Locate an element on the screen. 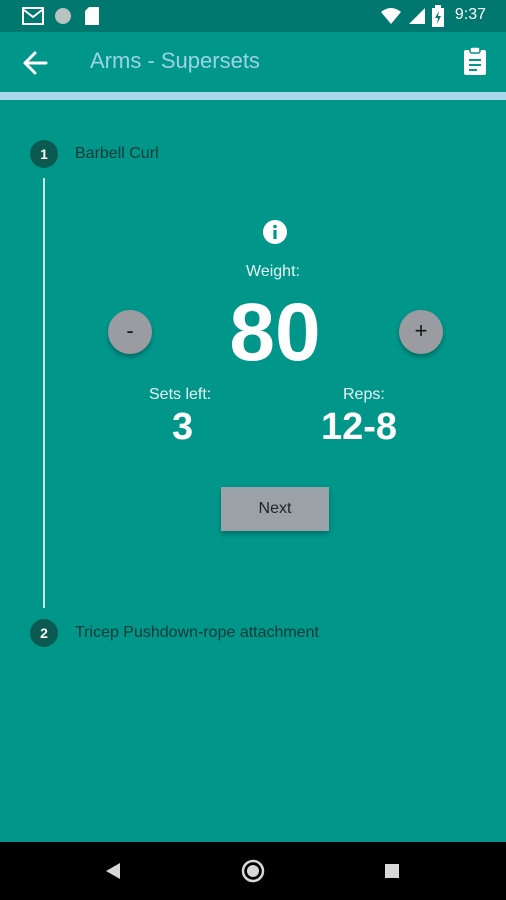 The width and height of the screenshot is (506, 900). app-bar: Arms - Supersets is located at coordinates (253, 62).